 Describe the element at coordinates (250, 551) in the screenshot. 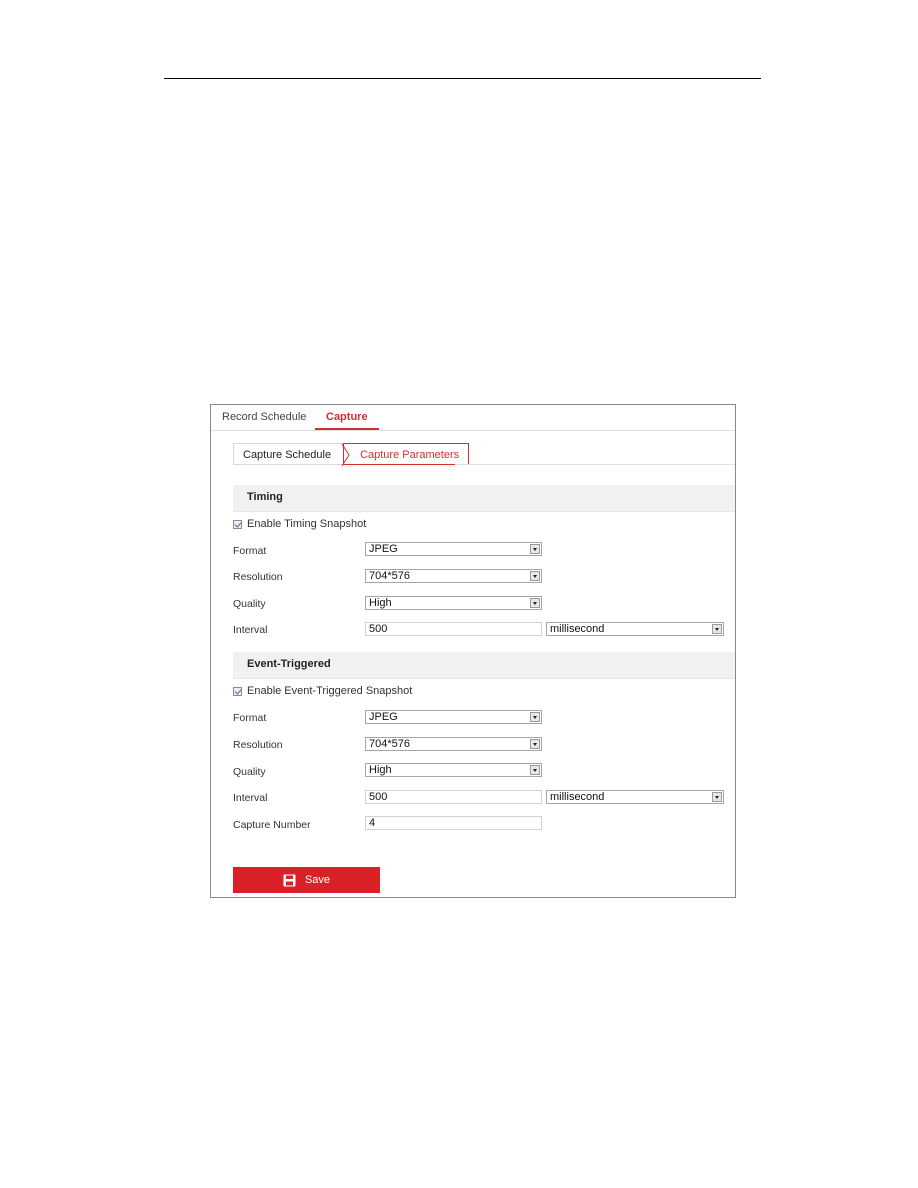

I see `timing-format-label: Format` at that location.